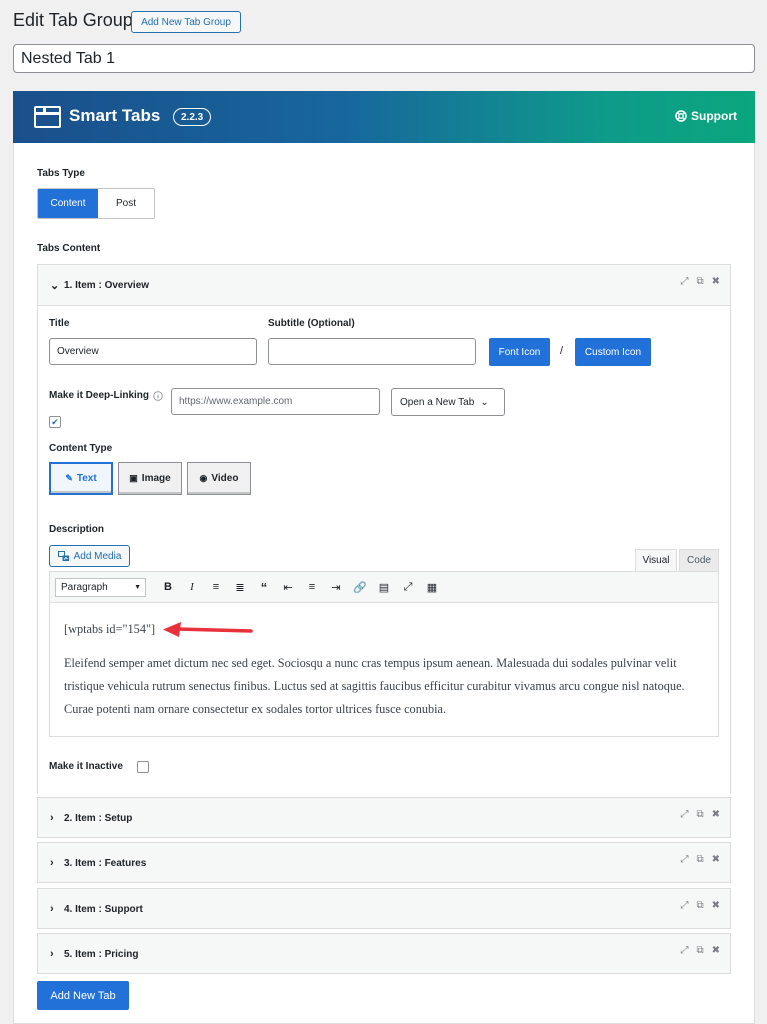  What do you see at coordinates (432, 587) in the screenshot?
I see `toolbar-toggle-icon: ▦` at bounding box center [432, 587].